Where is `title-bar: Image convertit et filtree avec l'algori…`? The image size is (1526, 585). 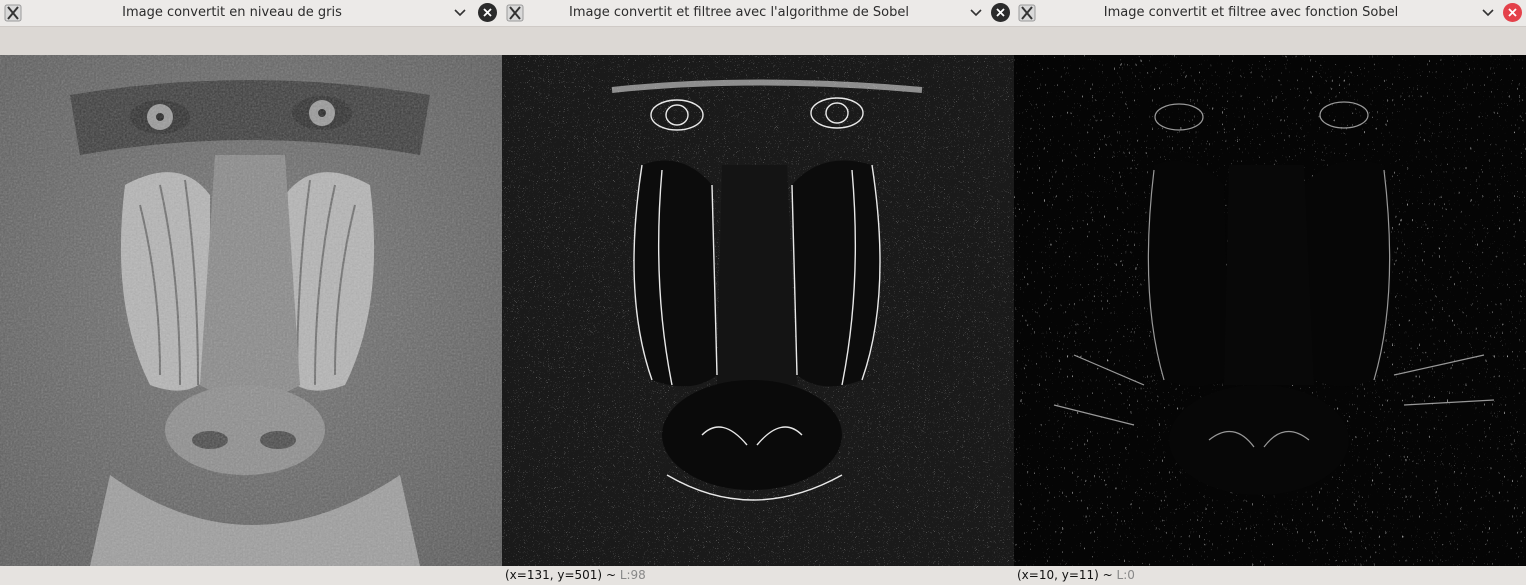 title-bar: Image convertit et filtree avec l'algori… is located at coordinates (758, 13).